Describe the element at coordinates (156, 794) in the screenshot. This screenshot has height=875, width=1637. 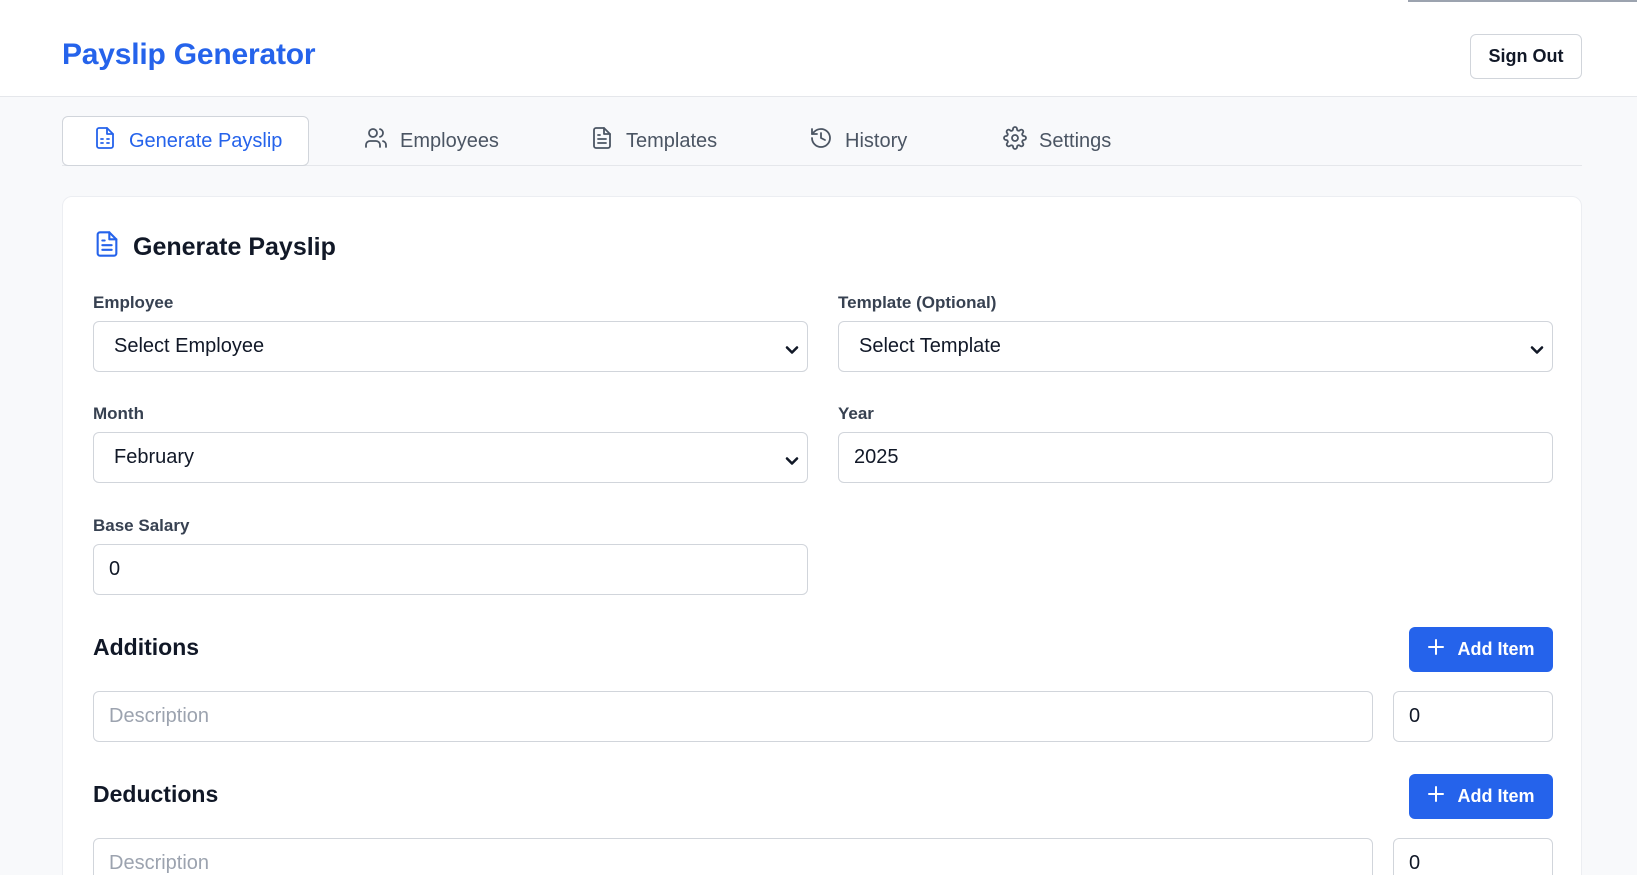
I see `deductions-title: Deductions` at that location.